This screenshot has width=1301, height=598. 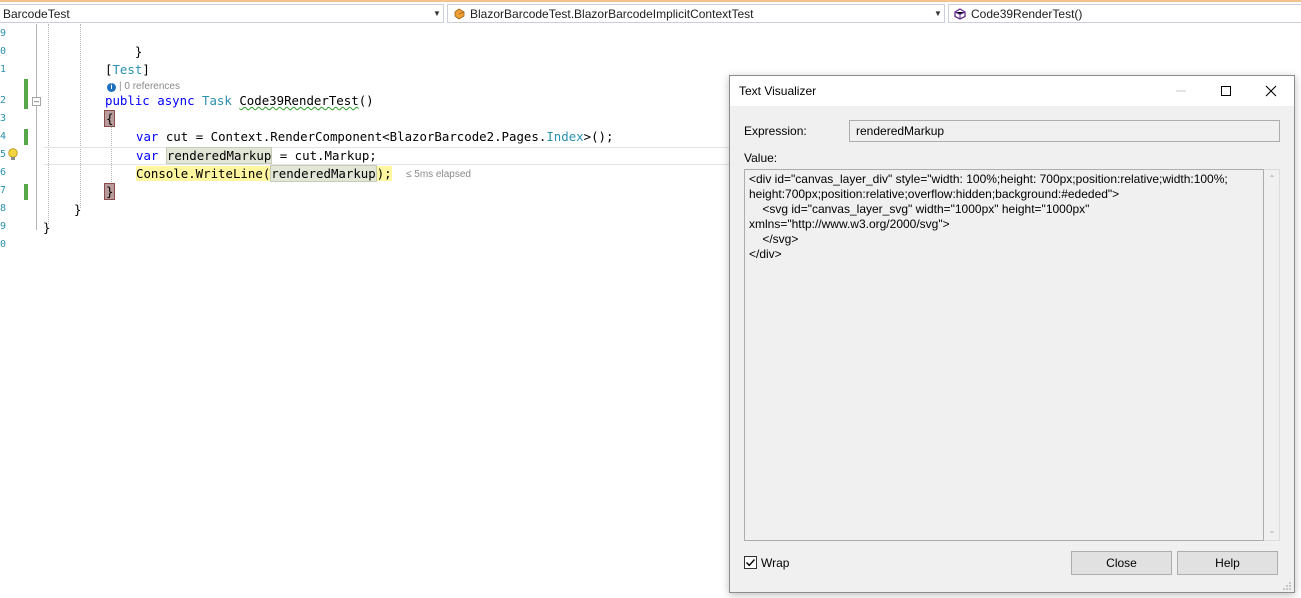 What do you see at coordinates (438, 175) in the screenshot?
I see `perf-tip: ≤ 5ms elapsed` at bounding box center [438, 175].